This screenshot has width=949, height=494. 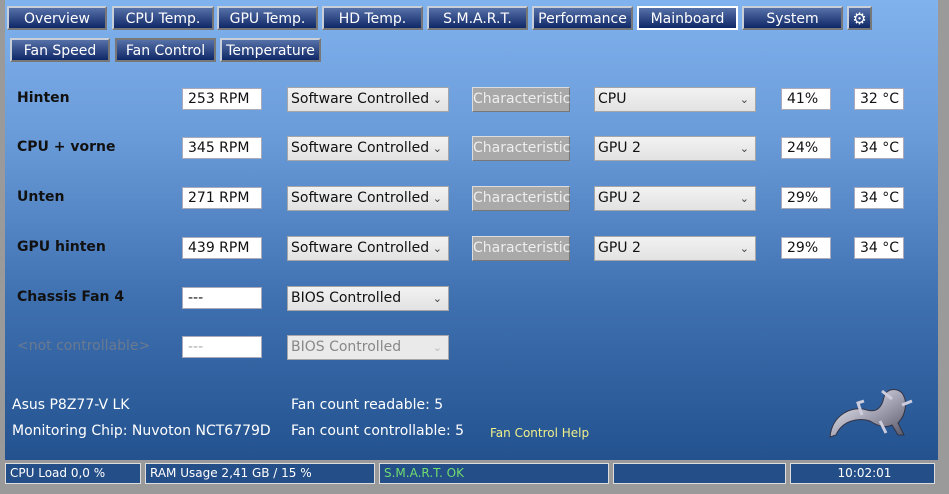 I want to click on subtab-fan-control: Fan Control, so click(x=165, y=50).